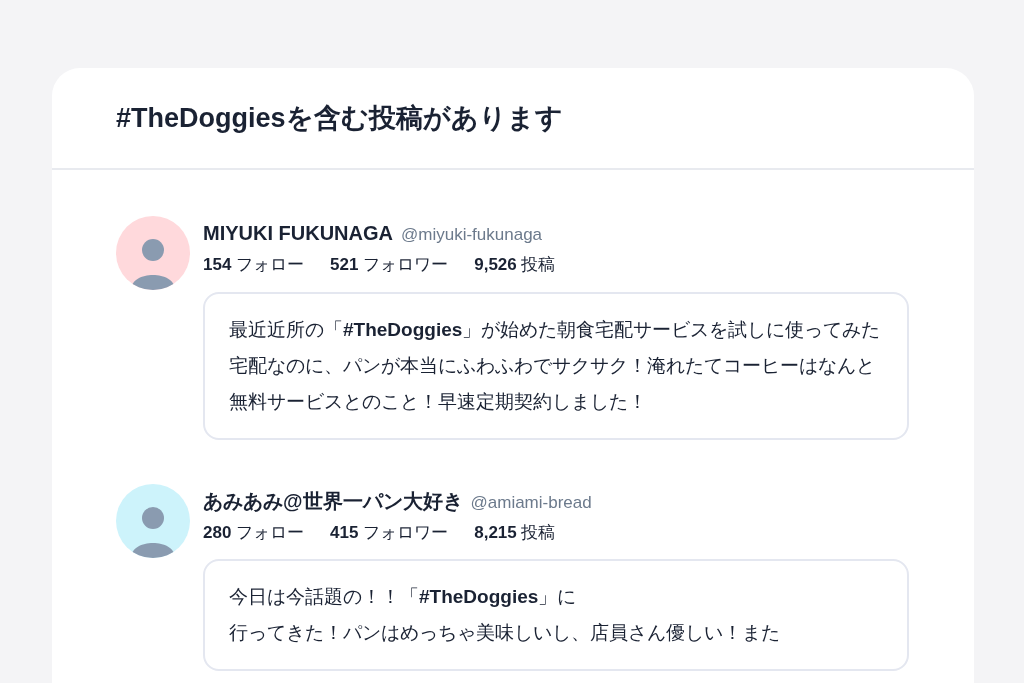 Image resolution: width=1024 pixels, height=683 pixels. I want to click on user-handle: @amiami-bread, so click(531, 502).